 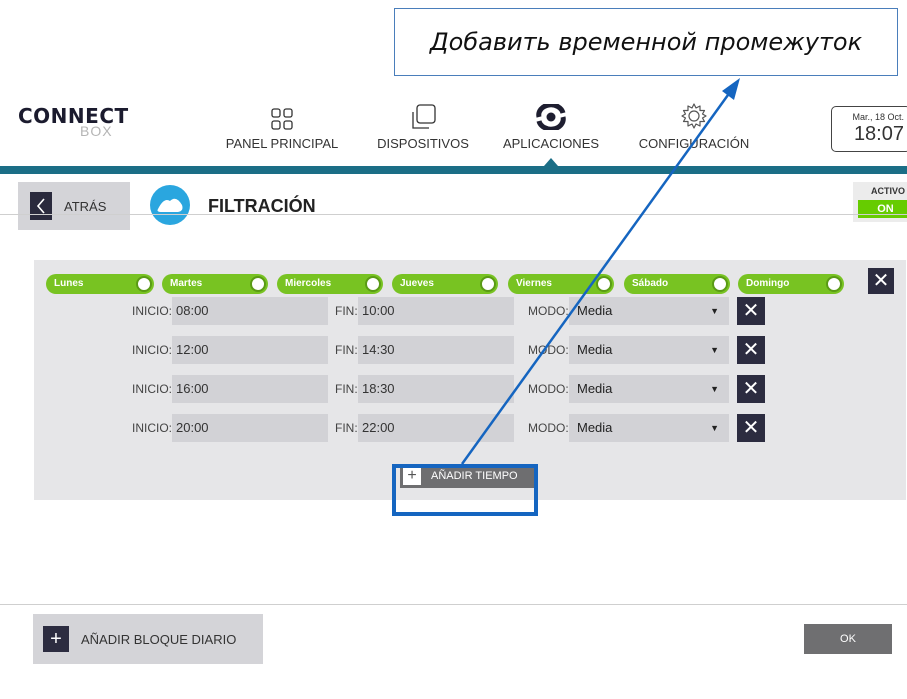 I want to click on highlight-box, so click(x=465, y=490).